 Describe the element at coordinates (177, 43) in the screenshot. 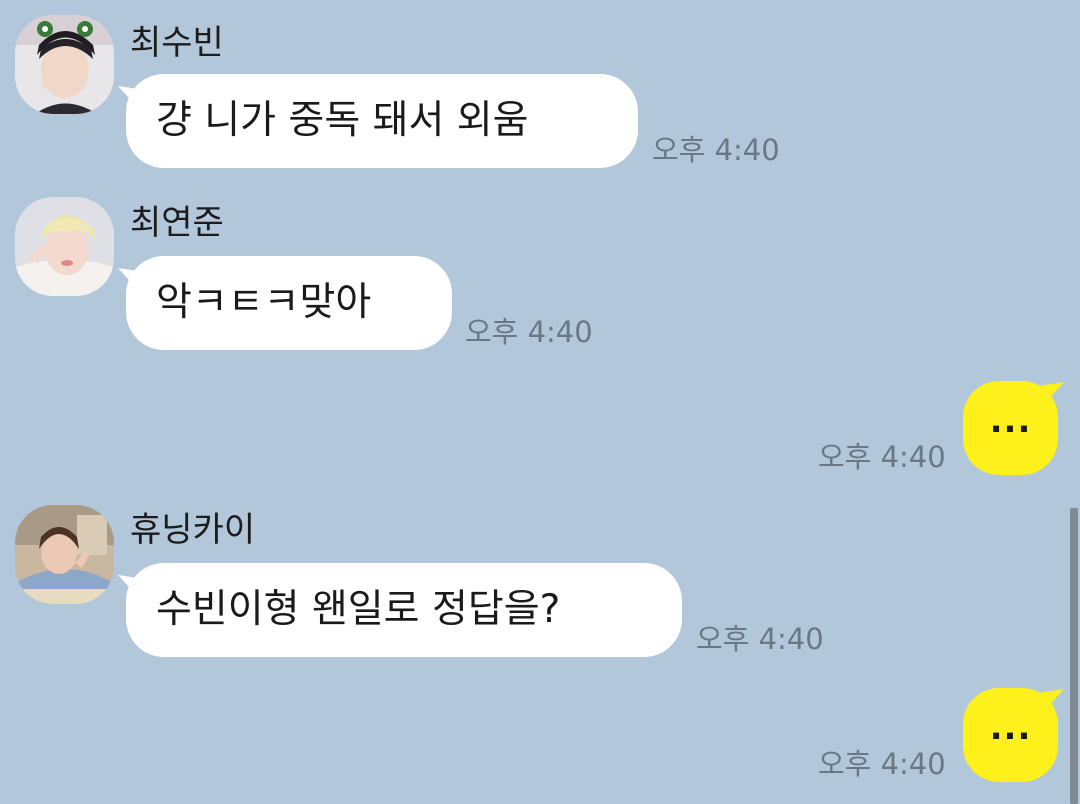

I see `sender-name: 최수빈` at that location.